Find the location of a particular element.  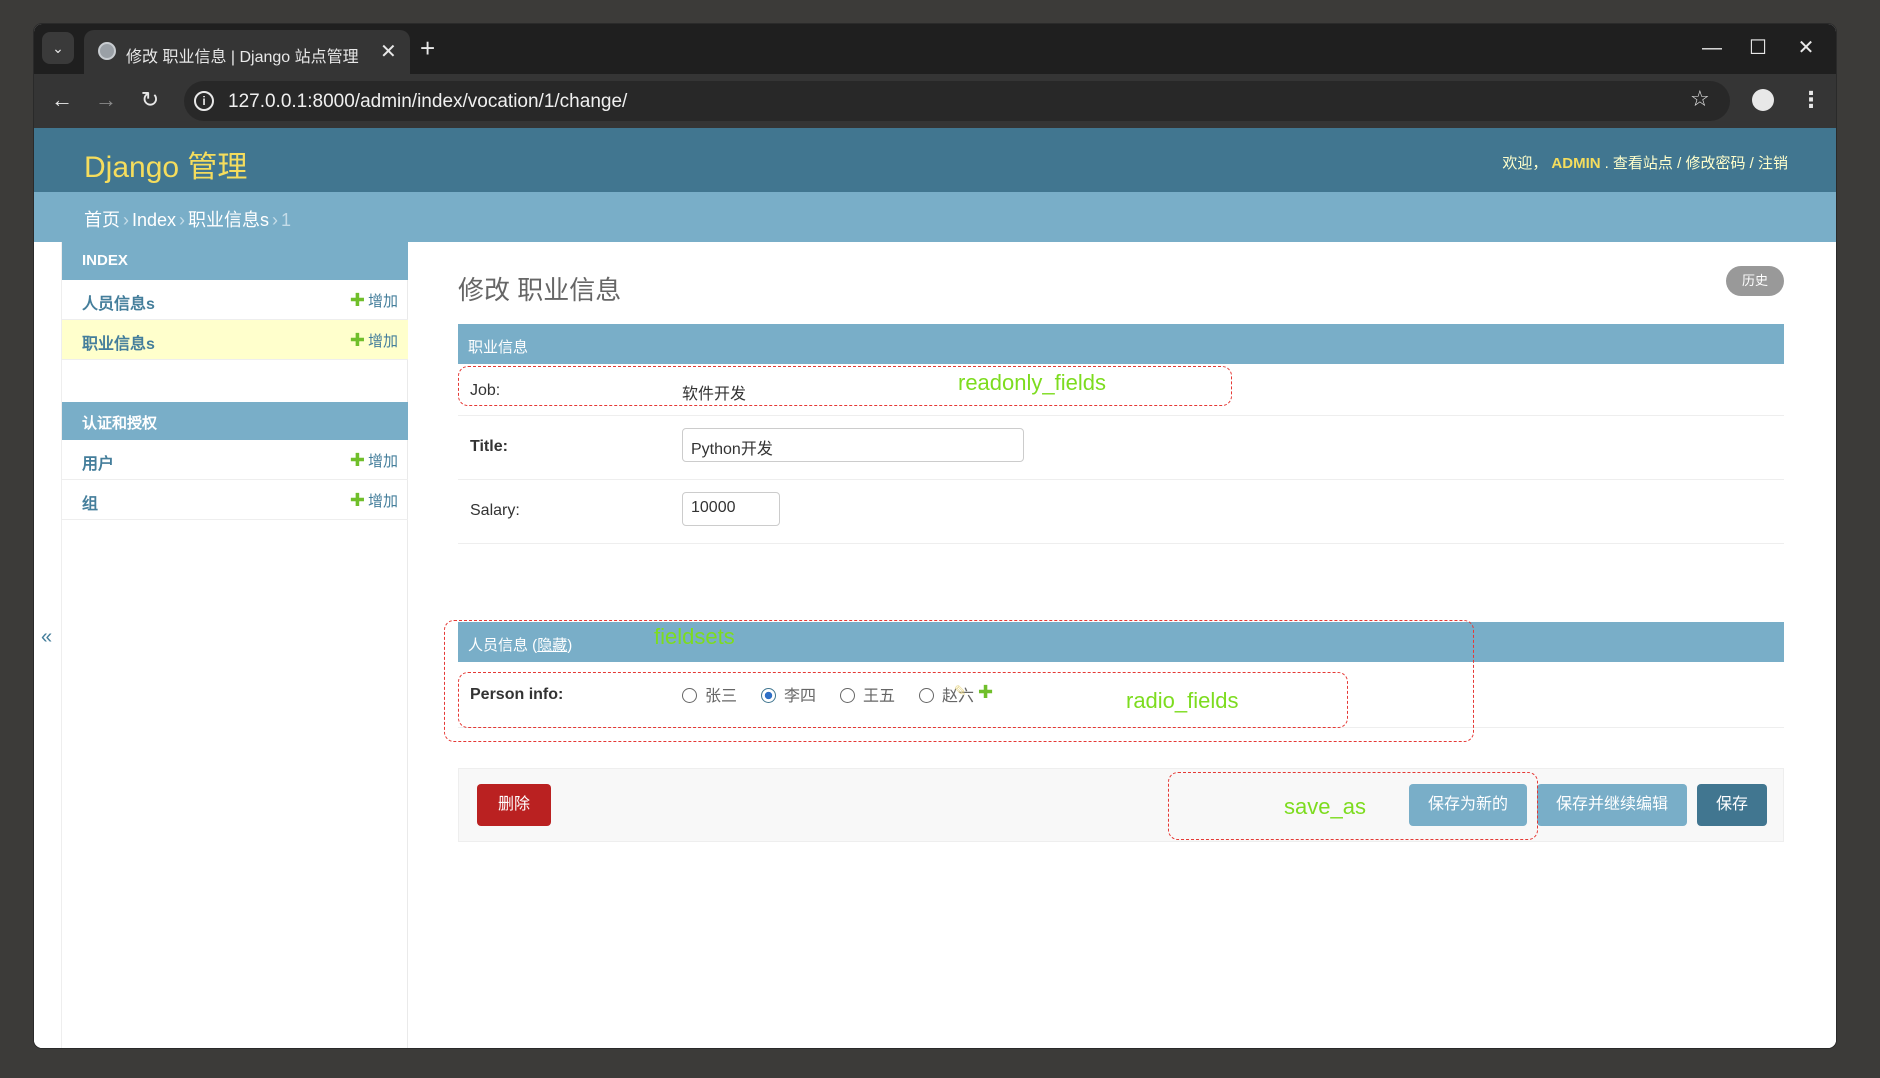

annotation-label-fieldsets: fieldsets is located at coordinates (694, 636).